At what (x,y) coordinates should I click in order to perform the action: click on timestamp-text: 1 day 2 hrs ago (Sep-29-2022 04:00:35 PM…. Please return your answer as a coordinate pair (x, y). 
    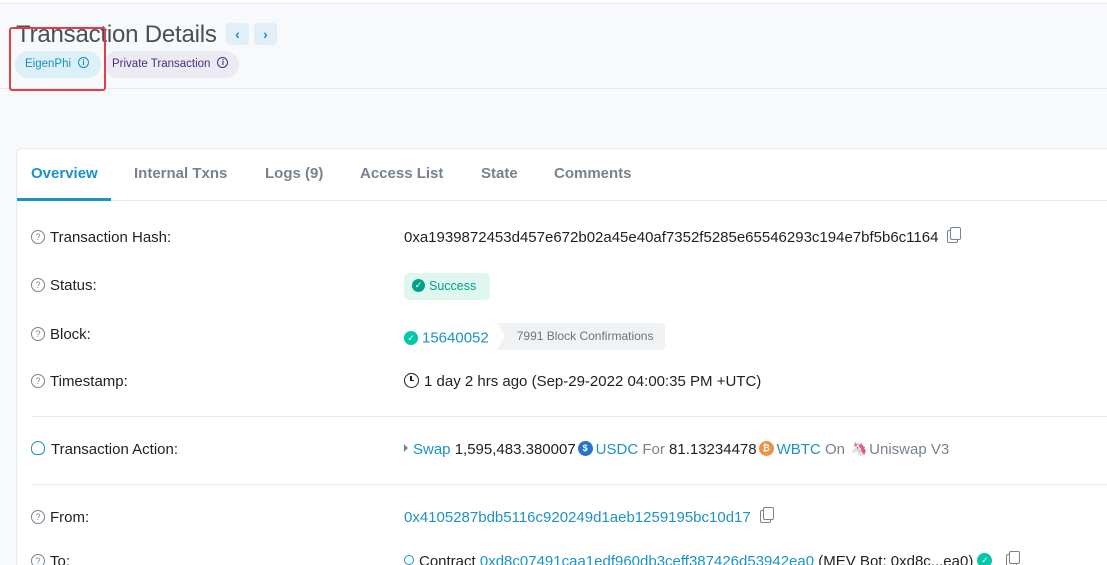
    Looking at the image, I should click on (593, 381).